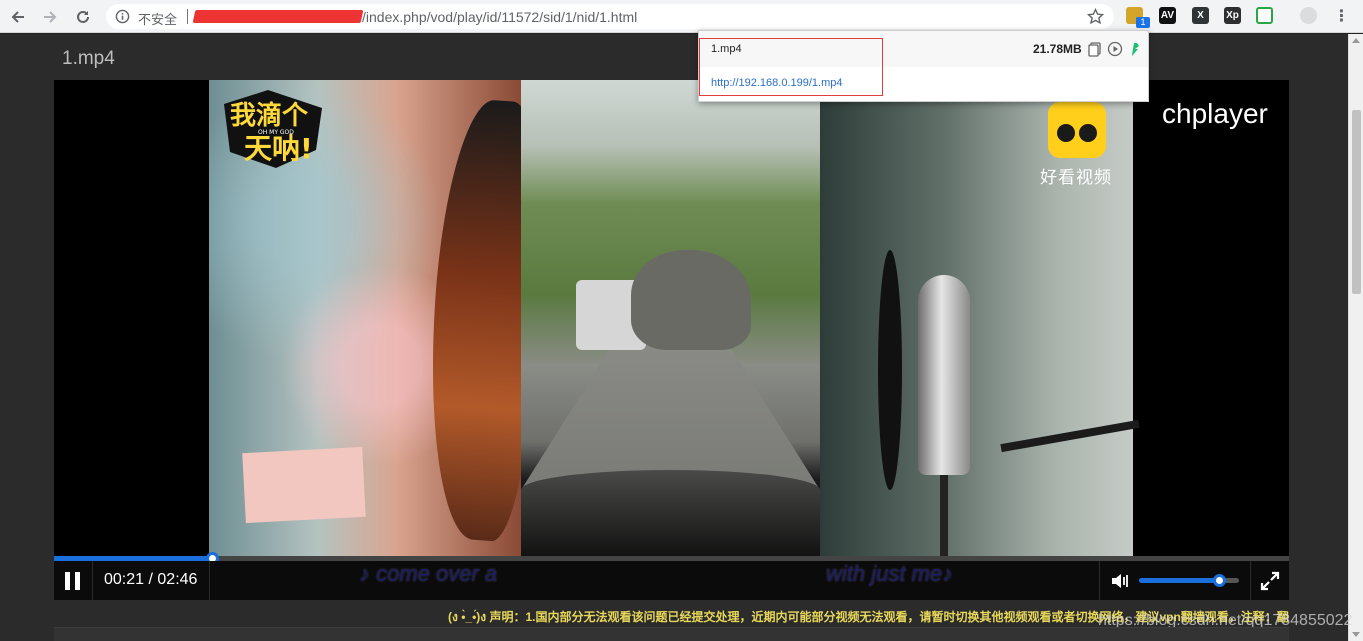 This screenshot has width=1363, height=641. I want to click on play-circle-icon, so click(1115, 49).